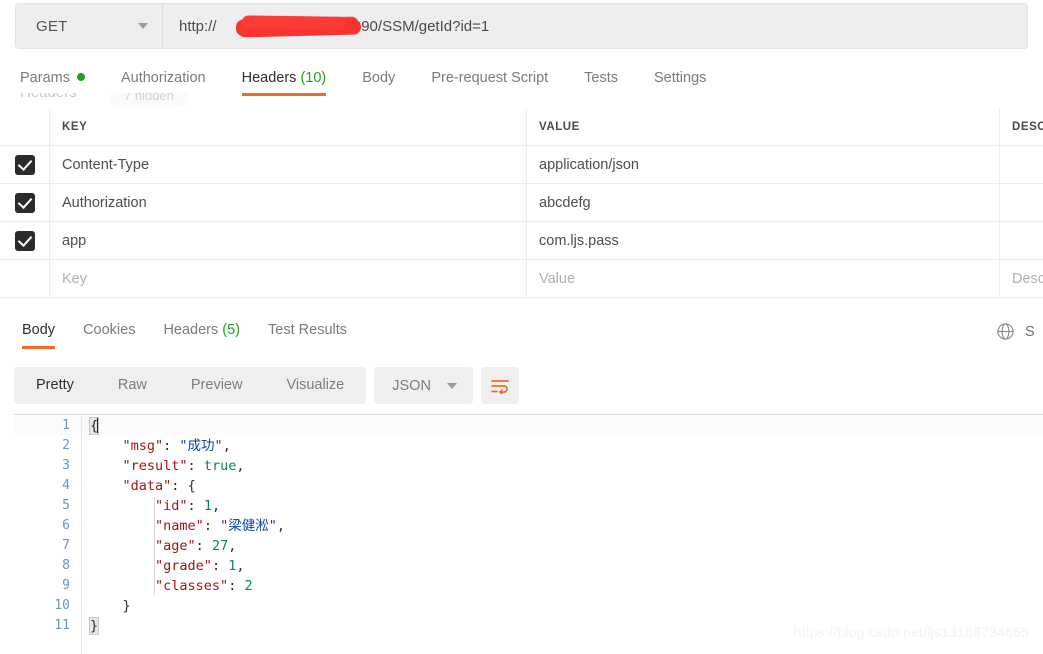 This screenshot has width=1043, height=654. I want to click on code-token: "classes", so click(192, 586).